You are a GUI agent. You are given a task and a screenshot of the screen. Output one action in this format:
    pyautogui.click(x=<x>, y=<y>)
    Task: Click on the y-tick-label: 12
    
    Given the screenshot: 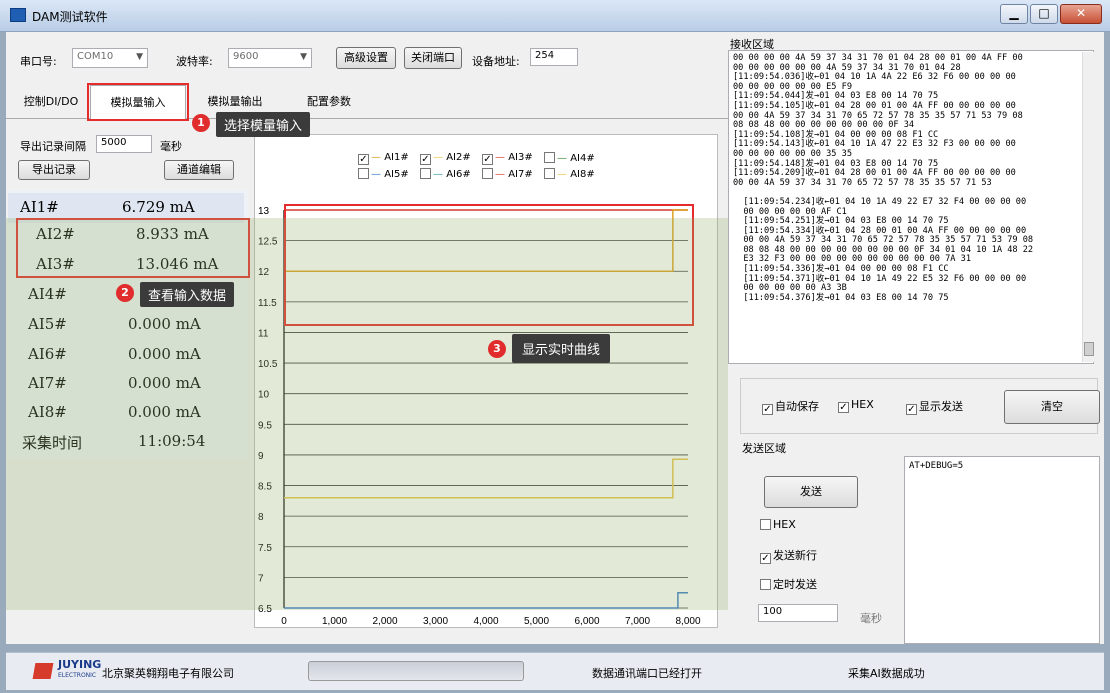 What is the action you would take?
    pyautogui.click(x=264, y=272)
    